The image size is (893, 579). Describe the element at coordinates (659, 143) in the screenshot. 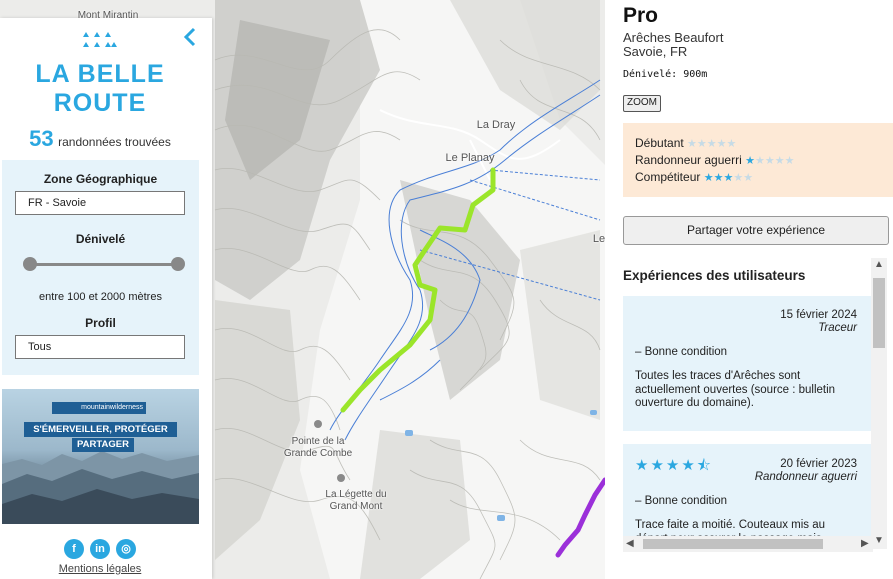

I see `level-label: Débutant` at that location.